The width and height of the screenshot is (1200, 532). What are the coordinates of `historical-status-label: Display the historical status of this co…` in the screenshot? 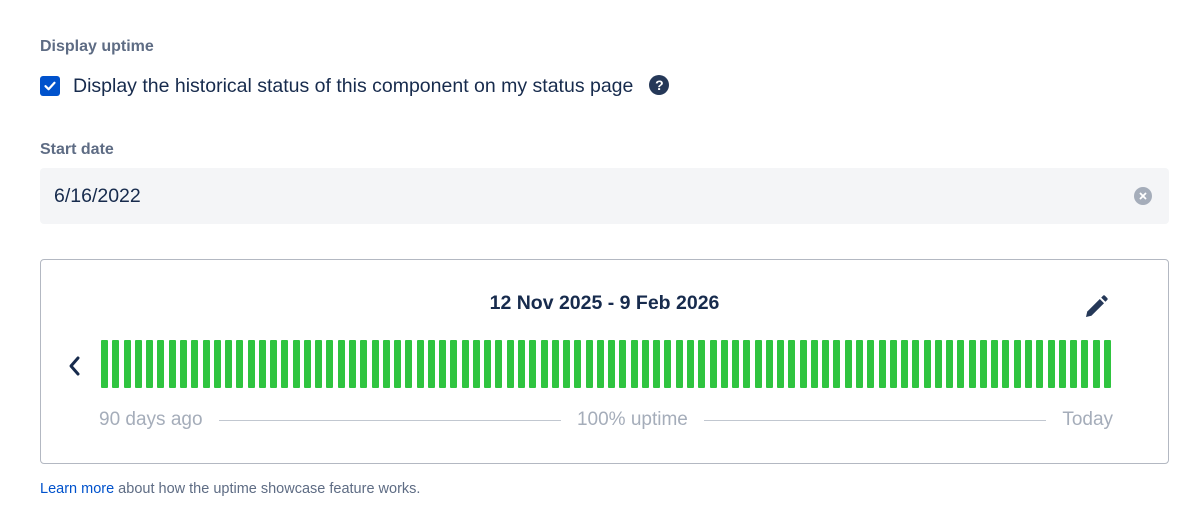 It's located at (353, 86).